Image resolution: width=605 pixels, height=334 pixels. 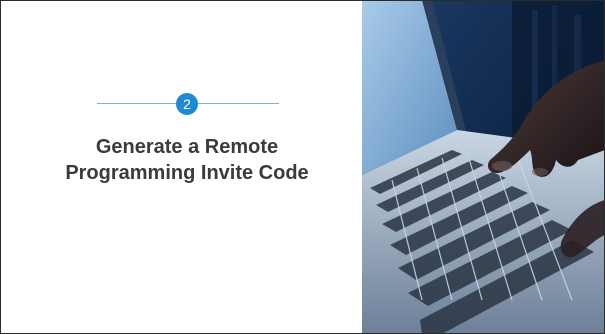 What do you see at coordinates (187, 147) in the screenshot?
I see `slide-title-line-1: Generate a Remote` at bounding box center [187, 147].